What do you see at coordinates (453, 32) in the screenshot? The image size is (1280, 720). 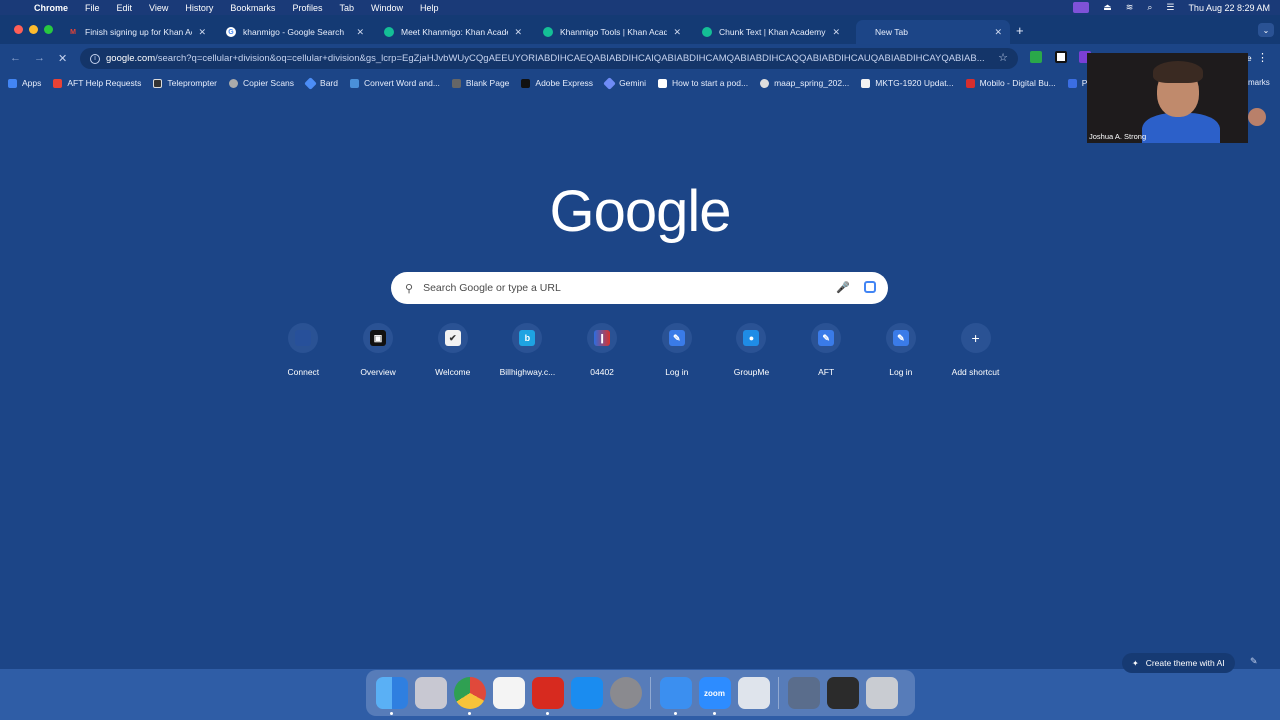 I see `tab-meet-khanmigo: Meet Khanmigo: Khan Acade ✕` at bounding box center [453, 32].